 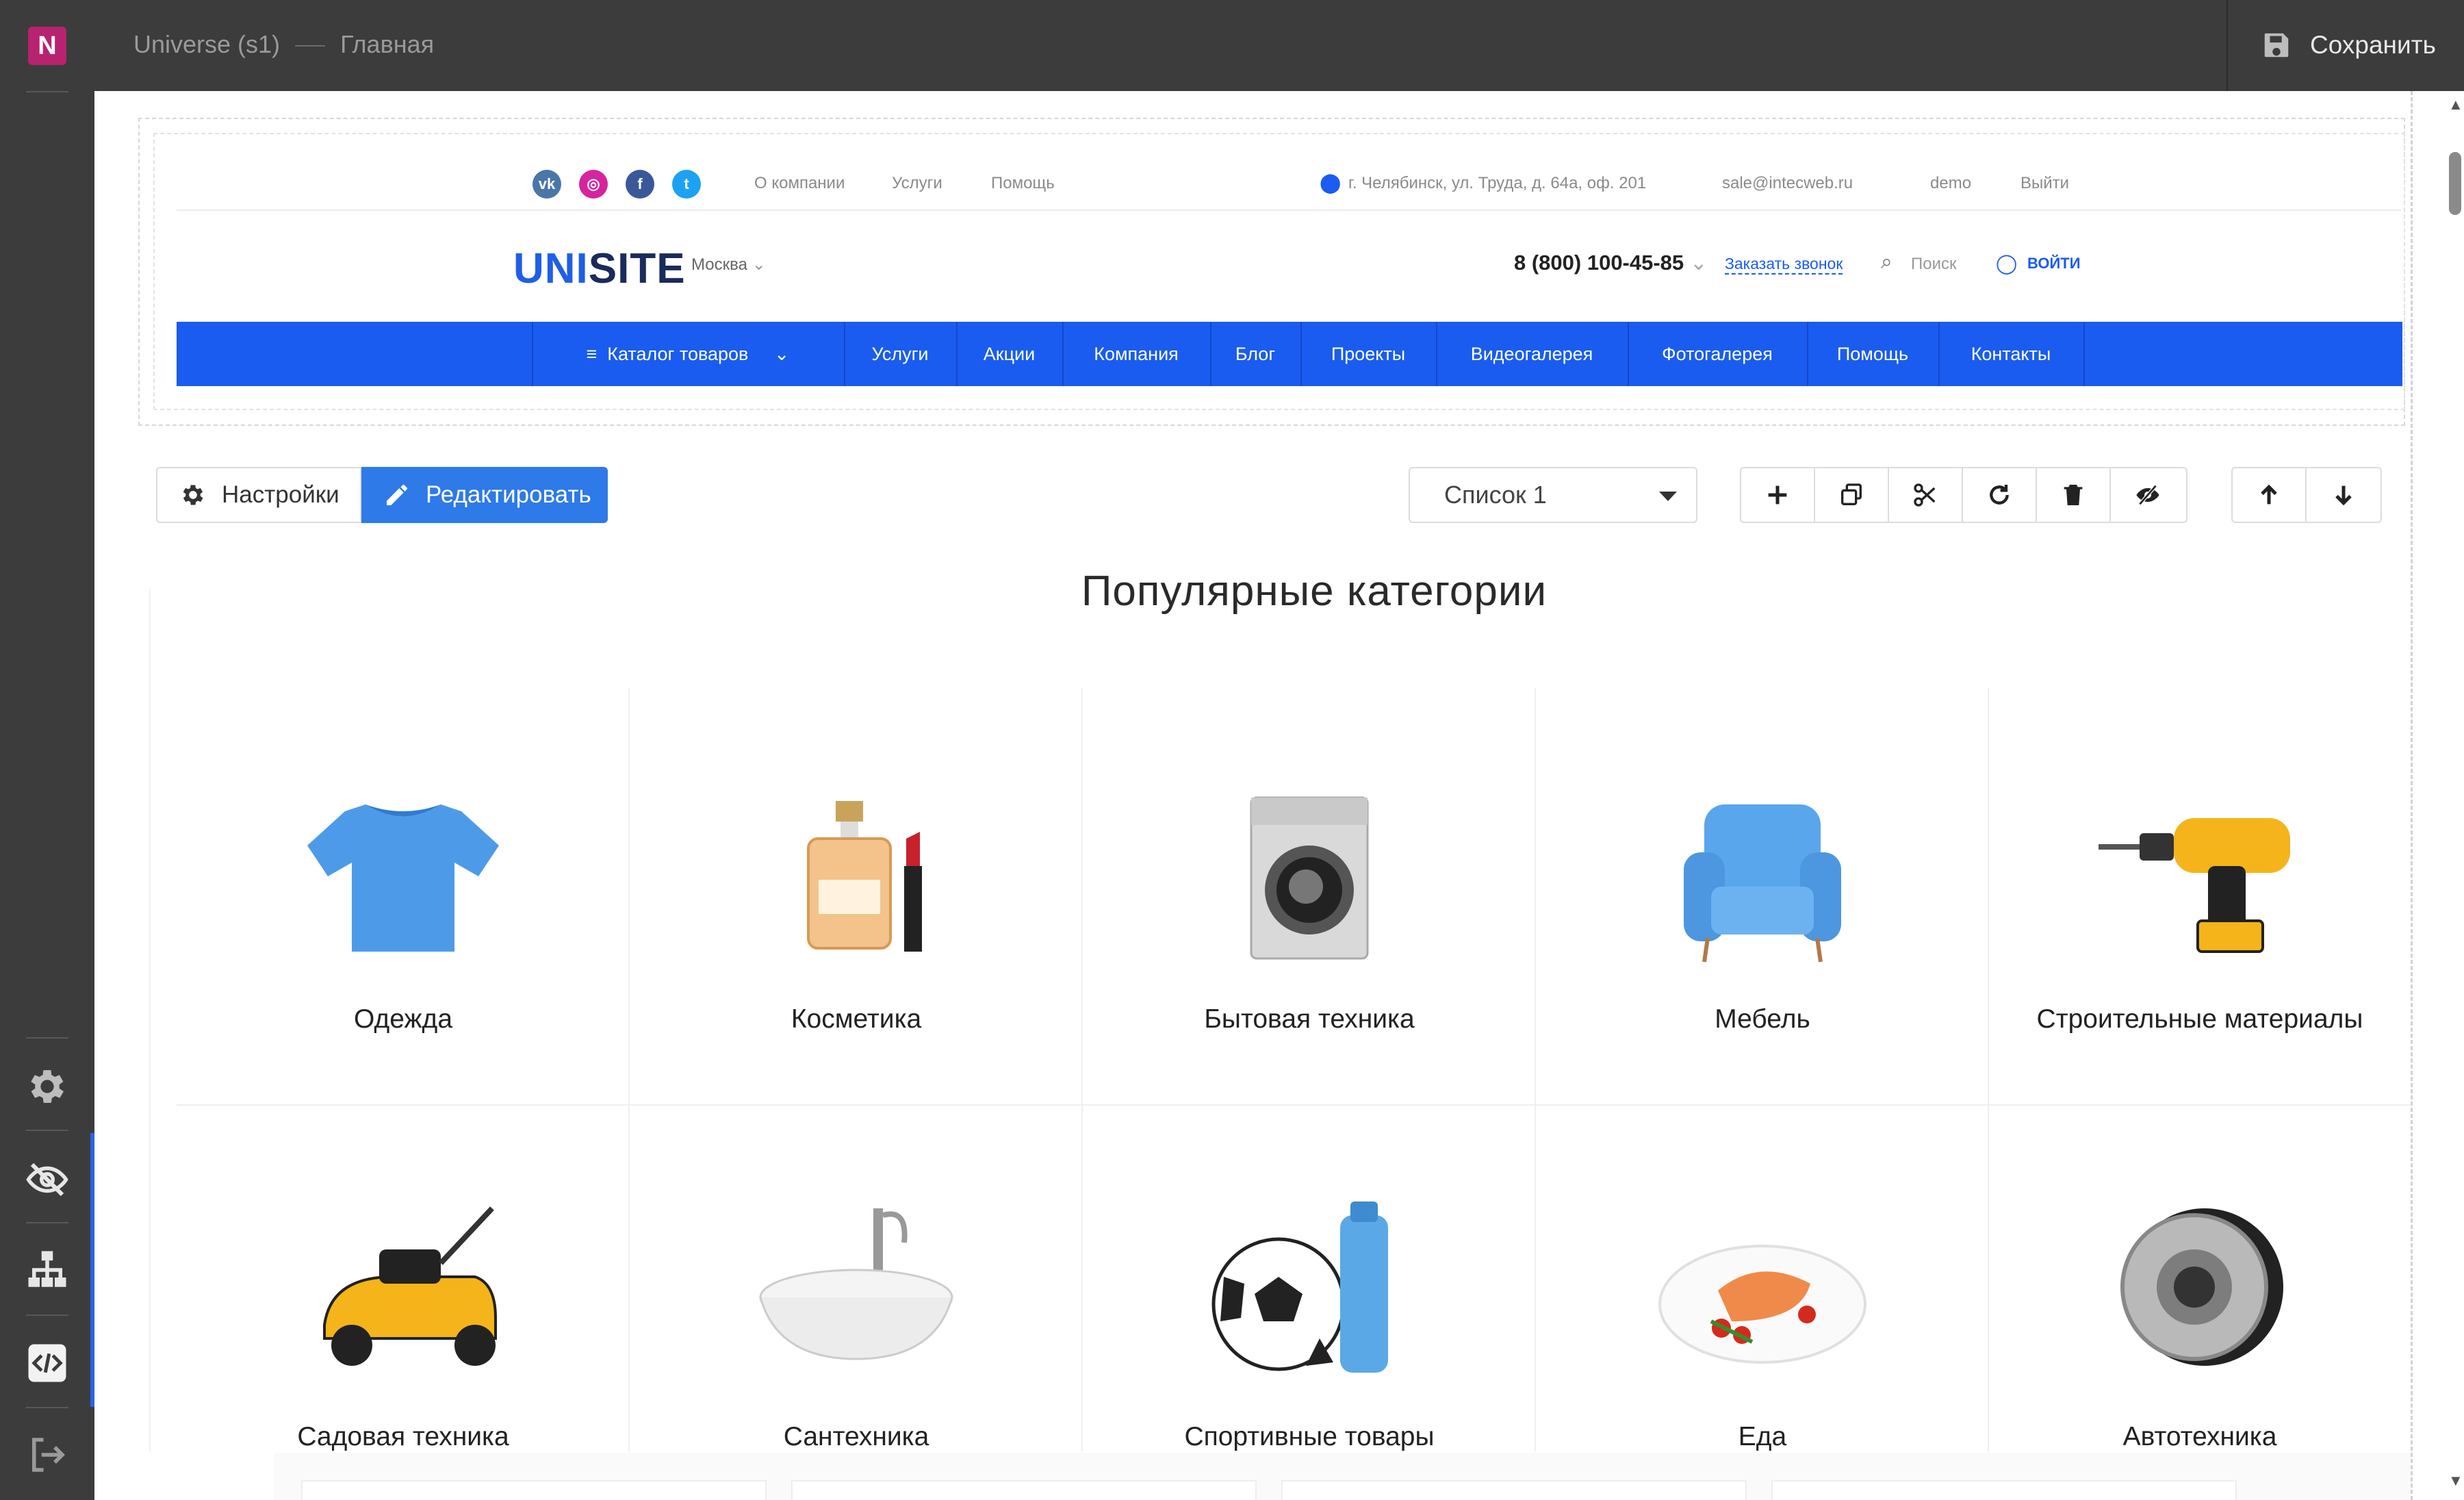 I want to click on nav-label: Каталог товаров, so click(x=678, y=354).